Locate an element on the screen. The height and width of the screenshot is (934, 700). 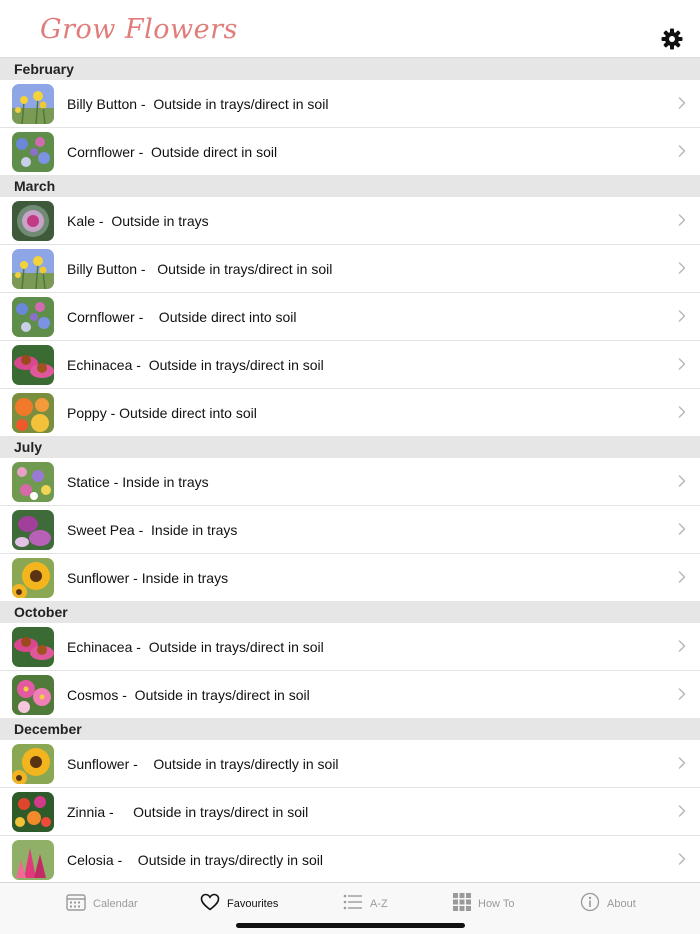
list-item: Kale - Outside in trays is located at coordinates (350, 221).